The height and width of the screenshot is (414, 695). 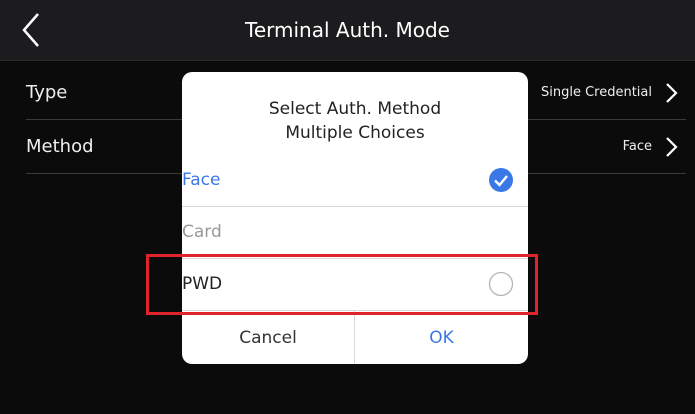 I want to click on dialog-buttons: Cancel OK, so click(x=355, y=337).